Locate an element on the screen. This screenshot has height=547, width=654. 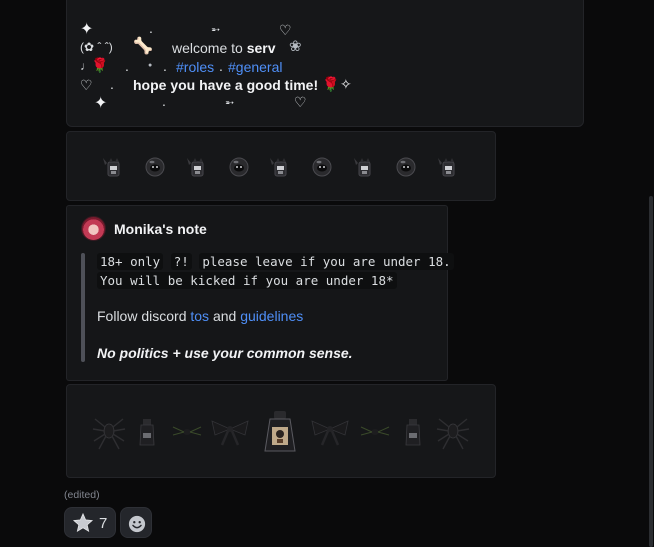
avatar is located at coordinates (93, 228).